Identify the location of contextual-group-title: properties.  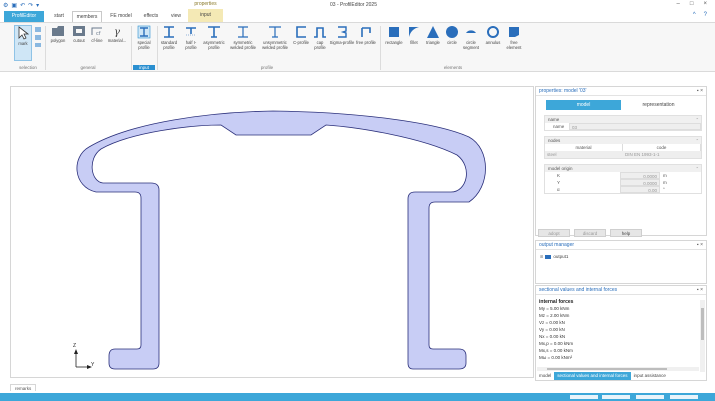
(205, 4).